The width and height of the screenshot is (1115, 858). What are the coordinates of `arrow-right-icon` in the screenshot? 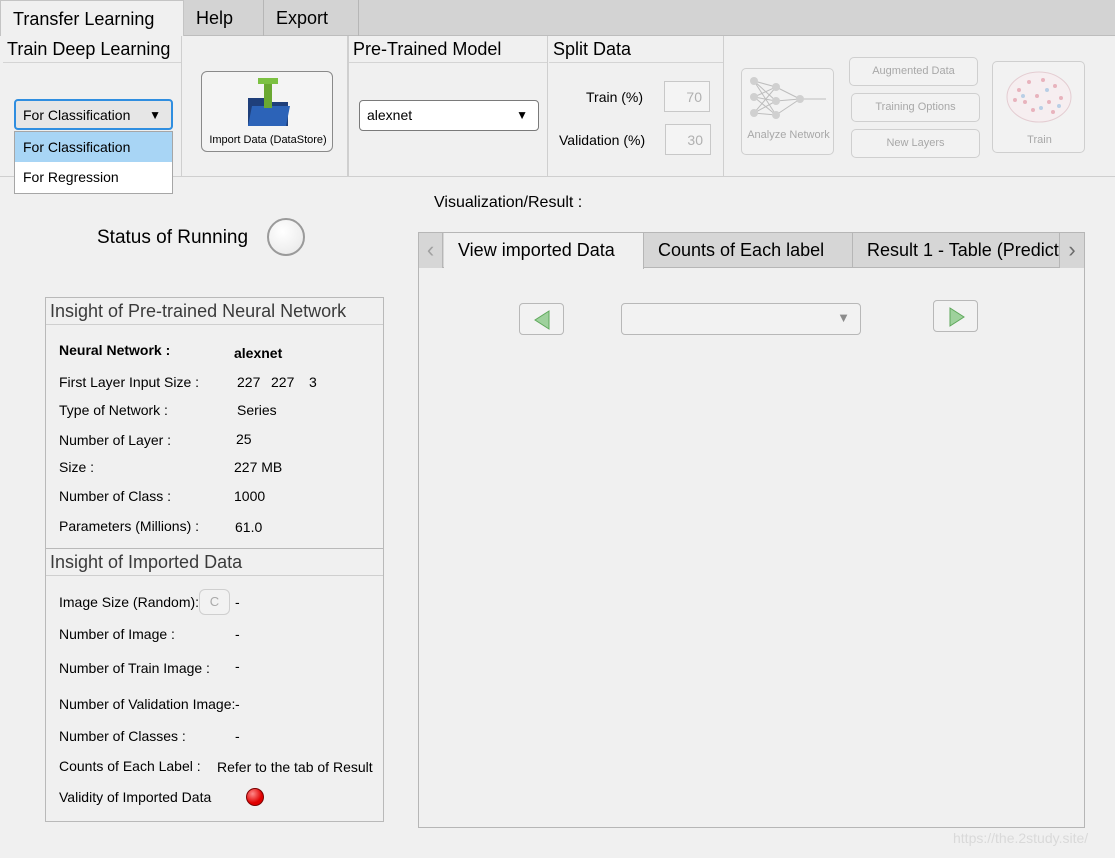 It's located at (957, 317).